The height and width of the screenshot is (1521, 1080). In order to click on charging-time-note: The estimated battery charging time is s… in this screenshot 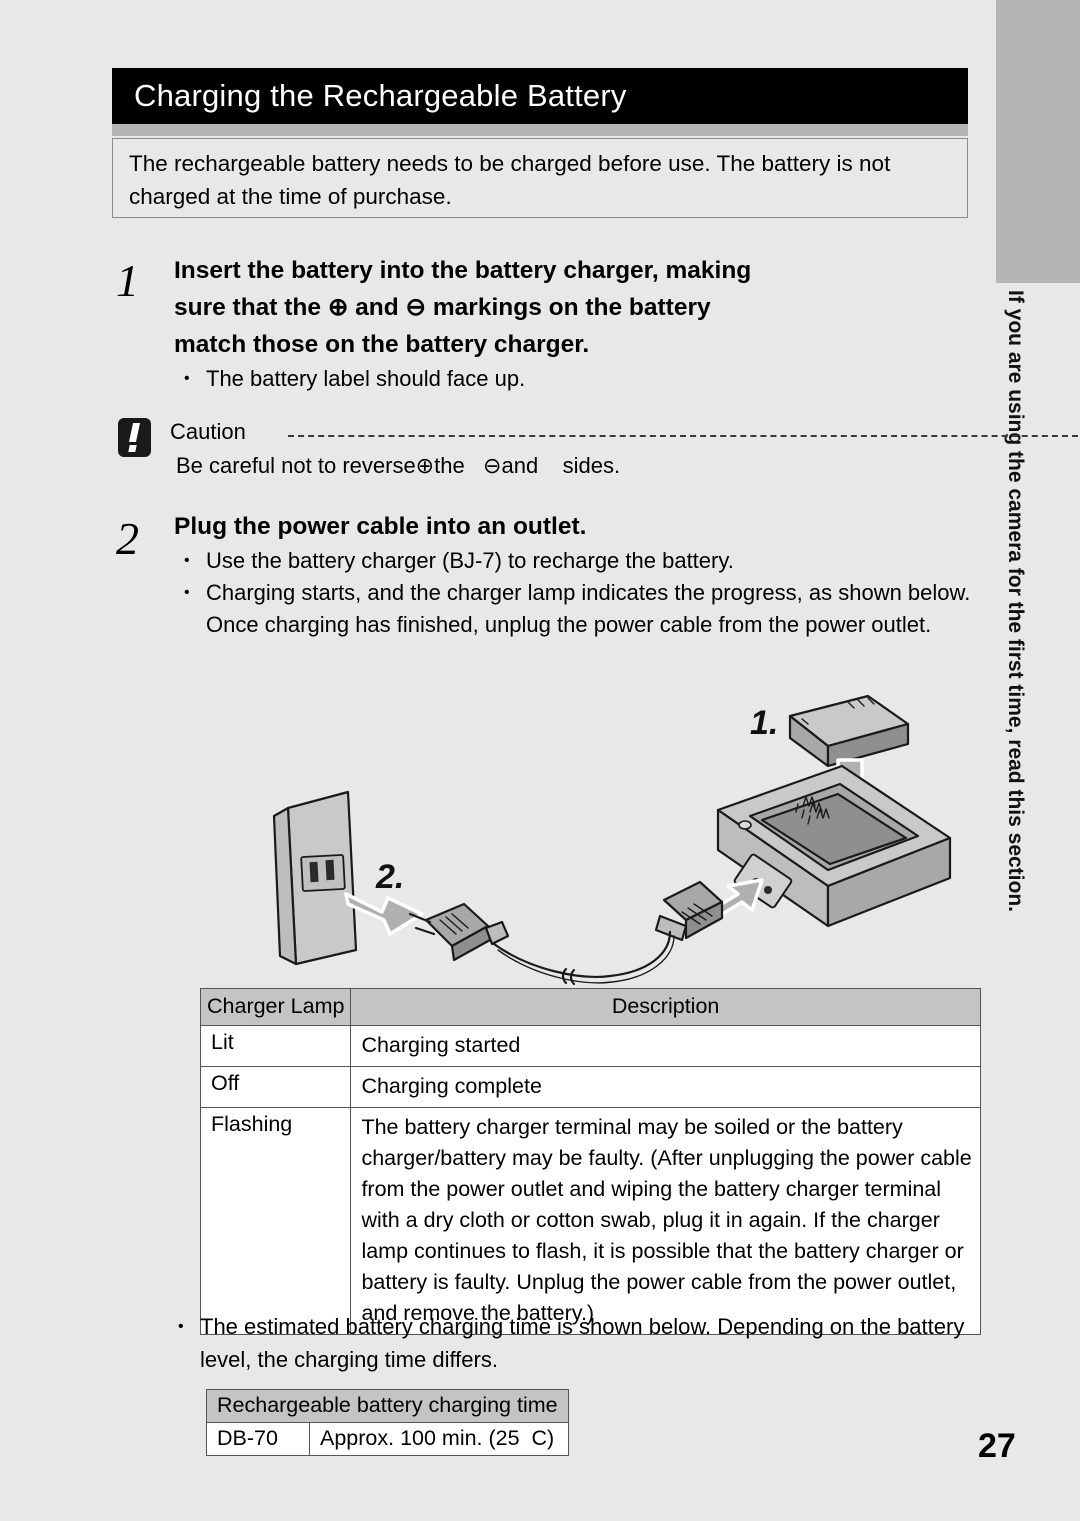, I will do `click(578, 1343)`.